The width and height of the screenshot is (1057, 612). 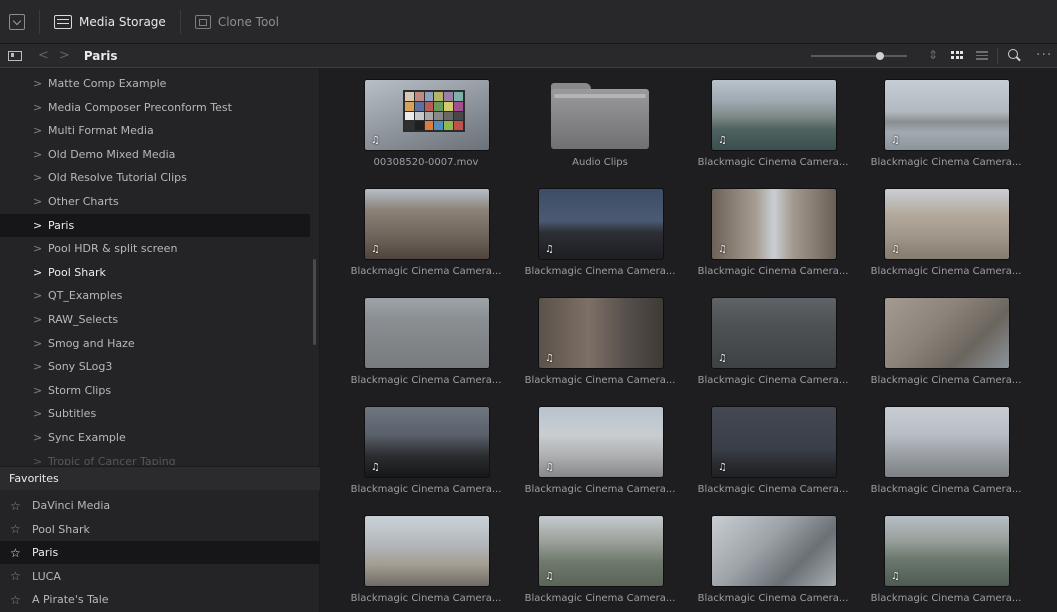 What do you see at coordinates (880, 56) in the screenshot?
I see `zoom-slider-handle` at bounding box center [880, 56].